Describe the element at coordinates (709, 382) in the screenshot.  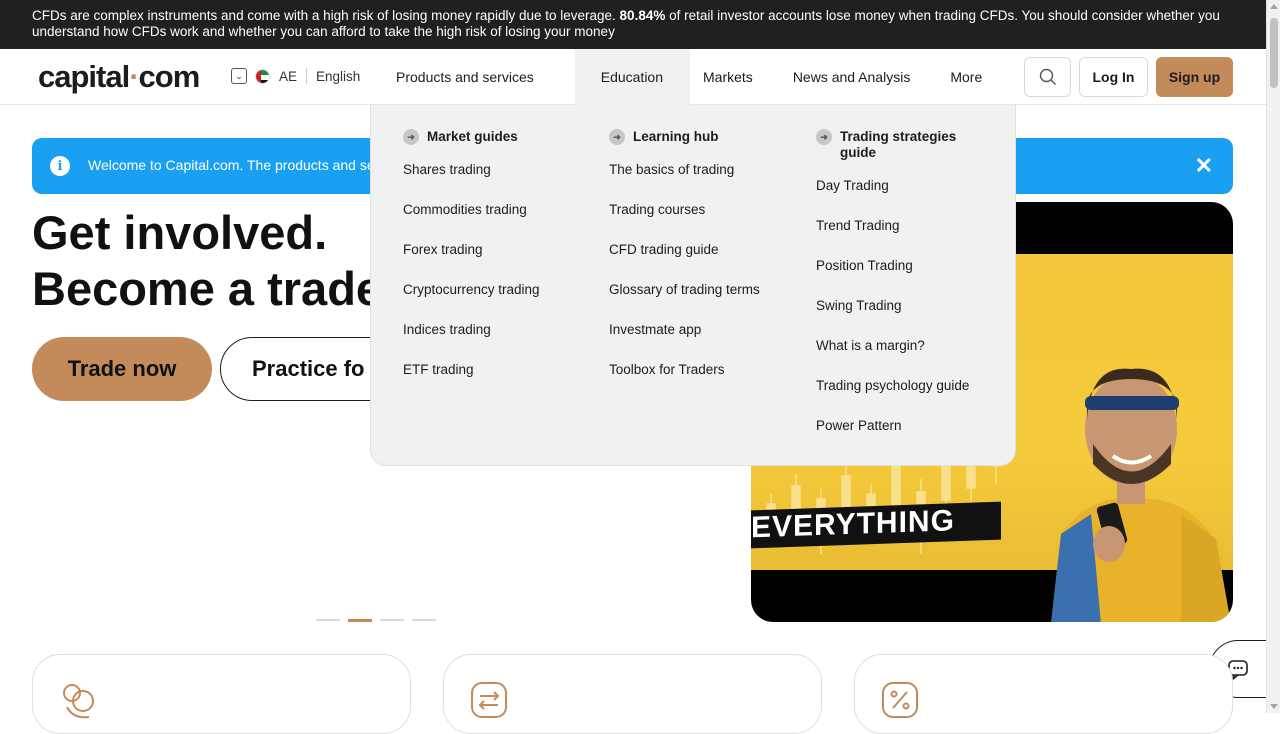
I see `menu-link-toolbox-for-traders: Toolbox for Traders` at that location.